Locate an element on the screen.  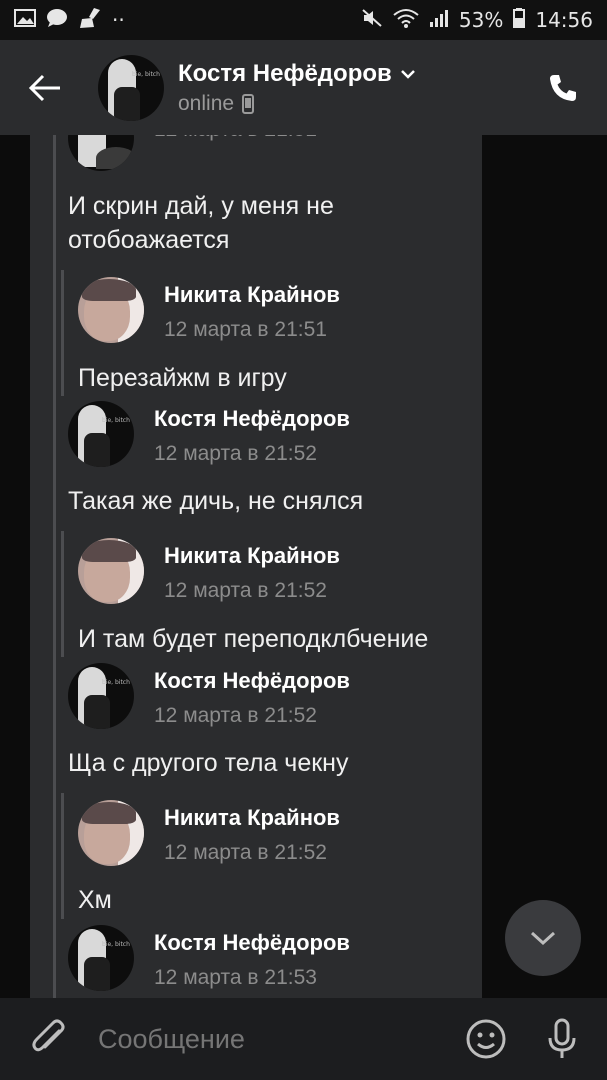
contact-status: online is located at coordinates (206, 103).